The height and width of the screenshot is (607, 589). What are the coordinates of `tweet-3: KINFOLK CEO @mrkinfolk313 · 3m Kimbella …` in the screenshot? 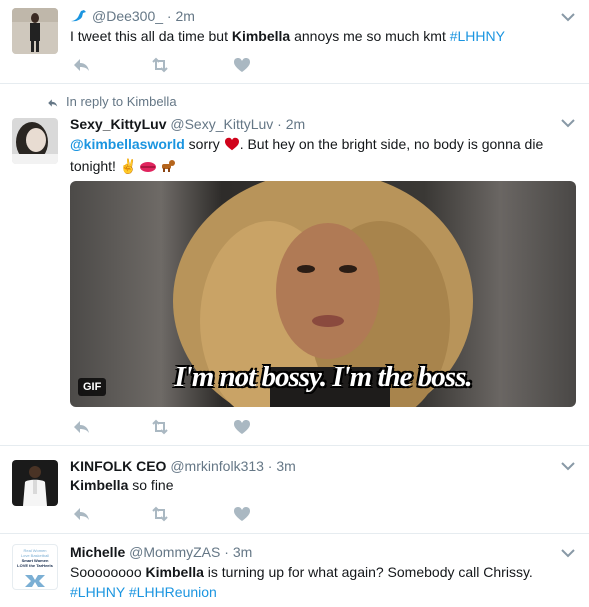 It's located at (294, 490).